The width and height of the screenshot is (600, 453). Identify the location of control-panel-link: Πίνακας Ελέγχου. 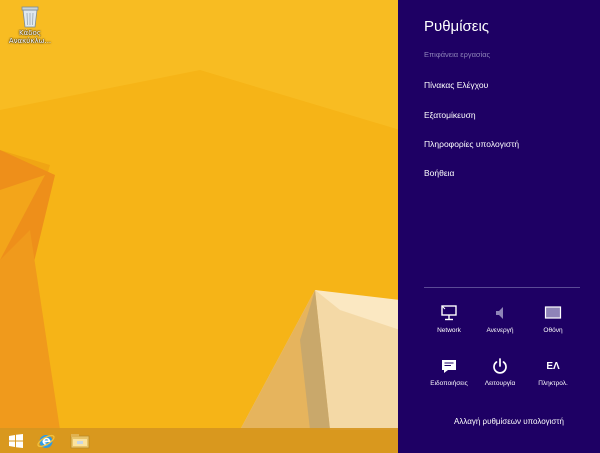
(456, 85).